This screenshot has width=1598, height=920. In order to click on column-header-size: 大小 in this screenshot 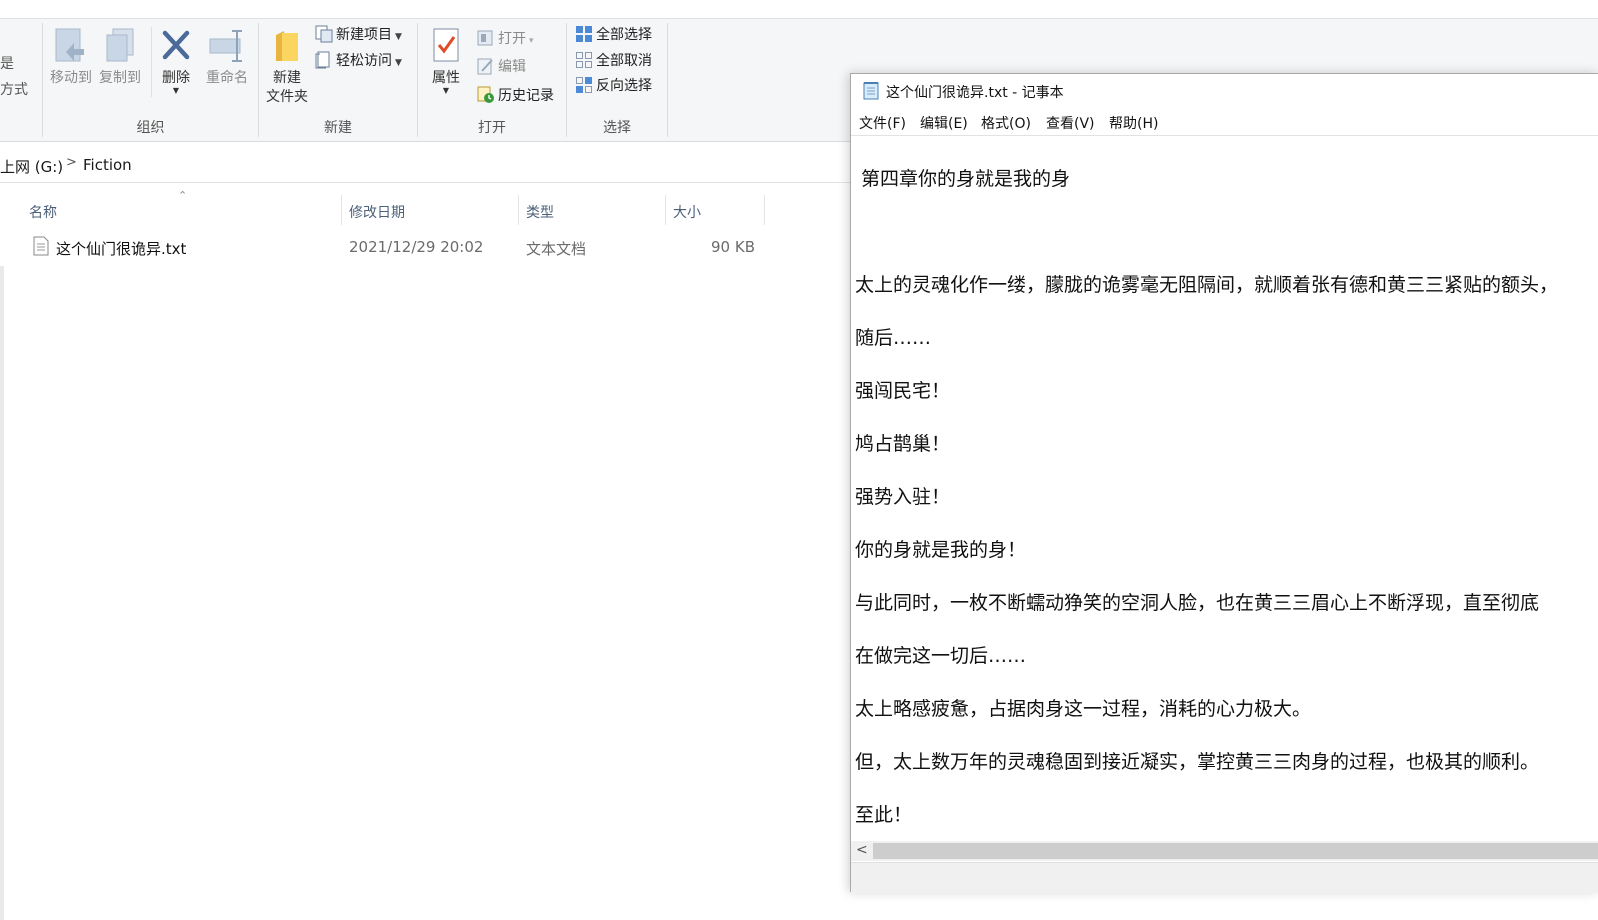, I will do `click(687, 212)`.